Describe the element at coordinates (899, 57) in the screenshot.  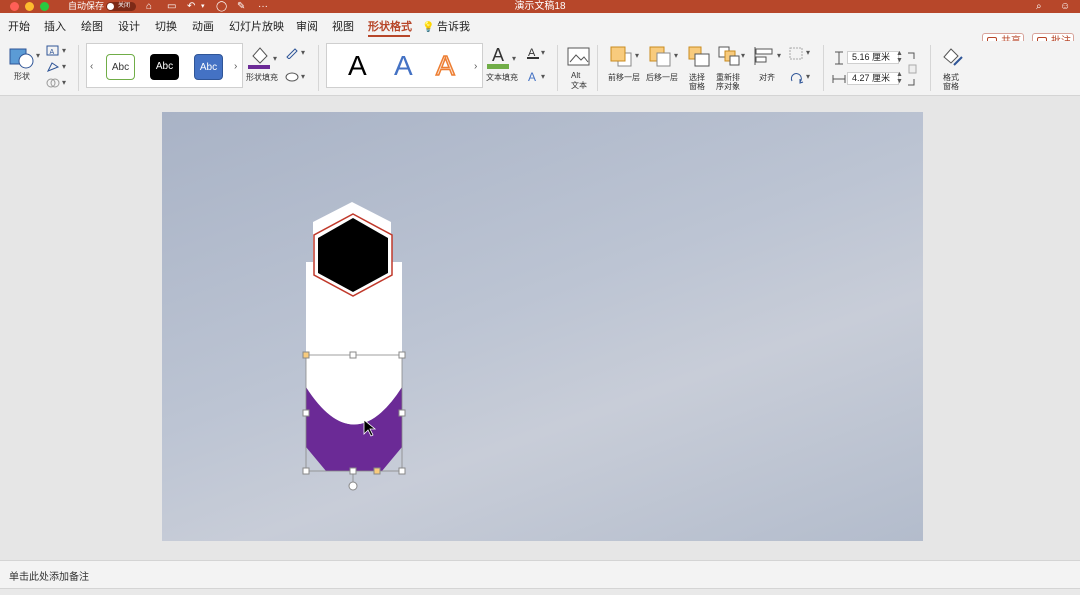
I see `height-stepper-icon: ▲ ▼` at that location.